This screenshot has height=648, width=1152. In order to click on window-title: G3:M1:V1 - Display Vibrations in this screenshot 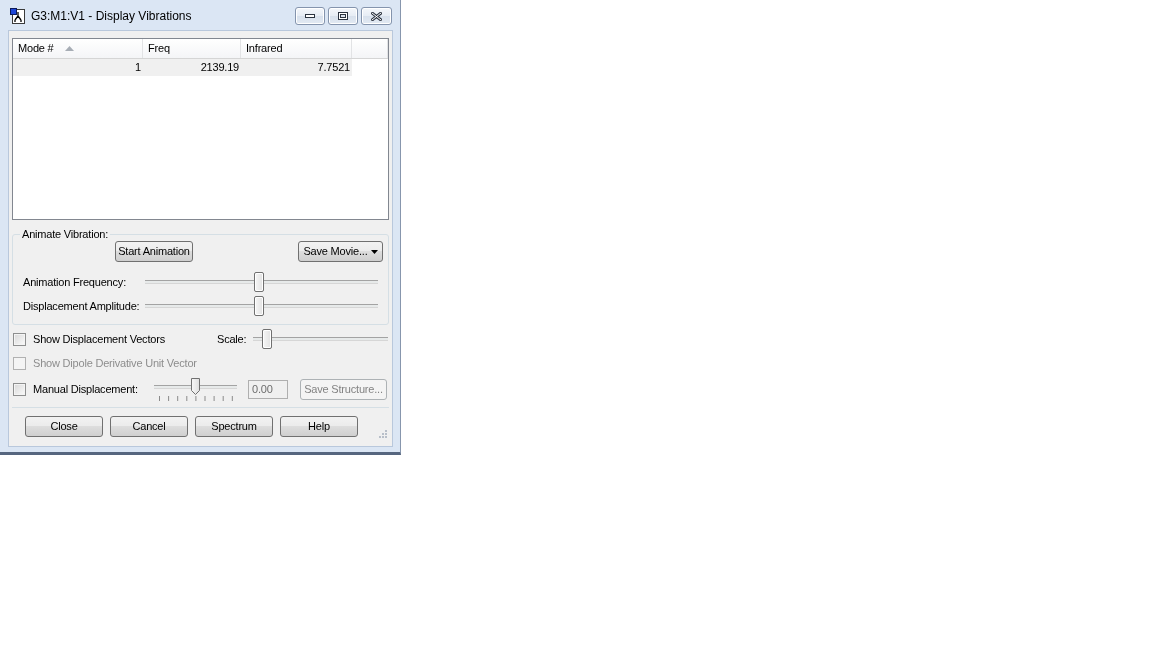, I will do `click(111, 16)`.